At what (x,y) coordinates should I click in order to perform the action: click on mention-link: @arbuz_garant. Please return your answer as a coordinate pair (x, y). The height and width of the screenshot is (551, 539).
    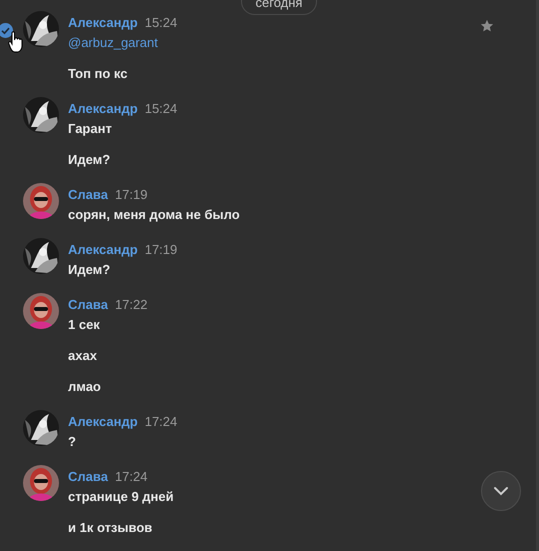
    Looking at the image, I should click on (123, 42).